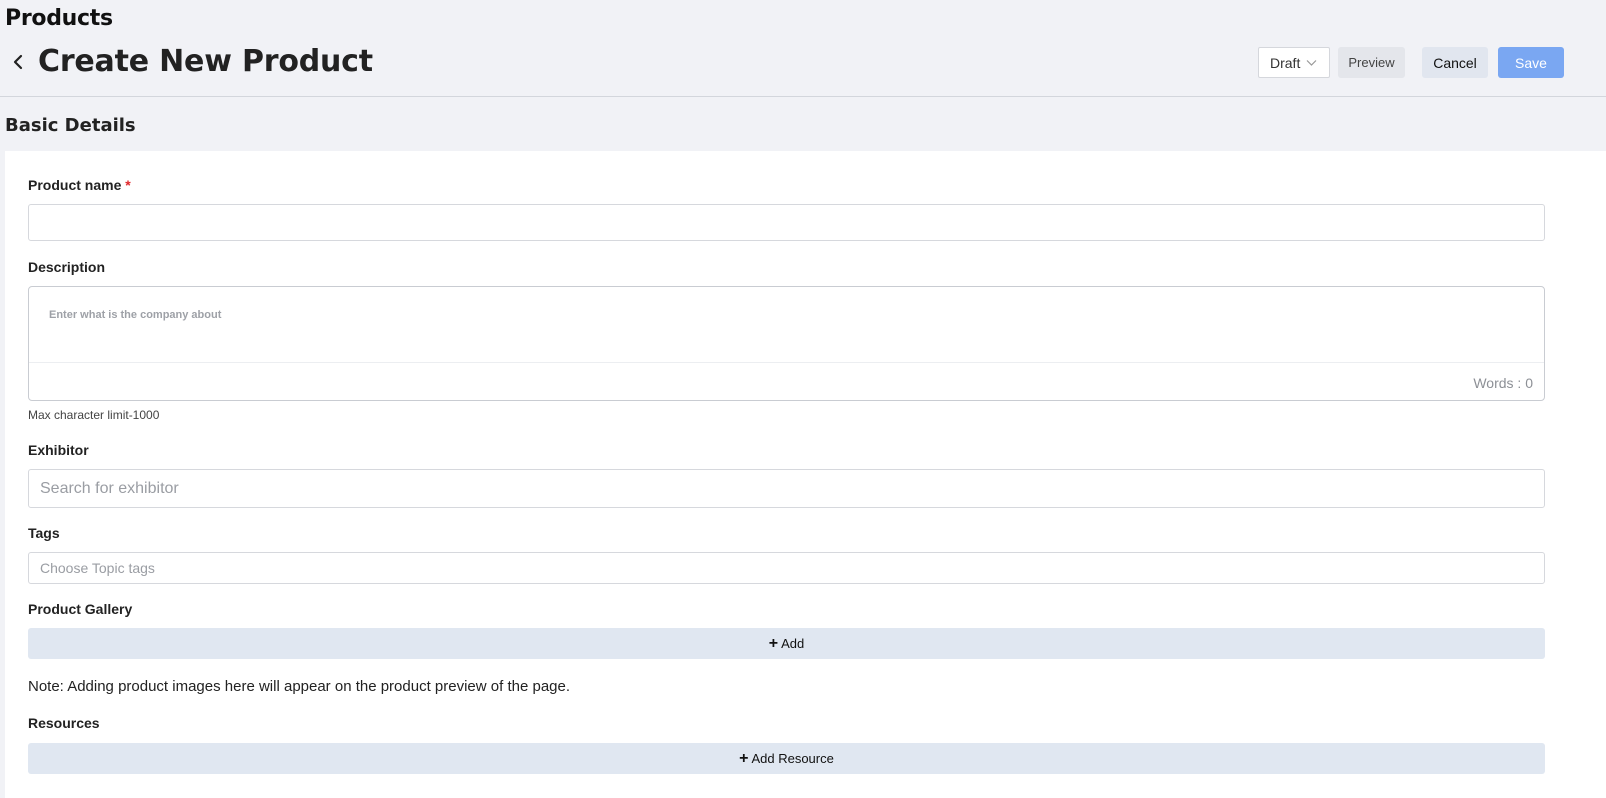  Describe the element at coordinates (1371, 62) in the screenshot. I see `preview-button: Preview` at that location.